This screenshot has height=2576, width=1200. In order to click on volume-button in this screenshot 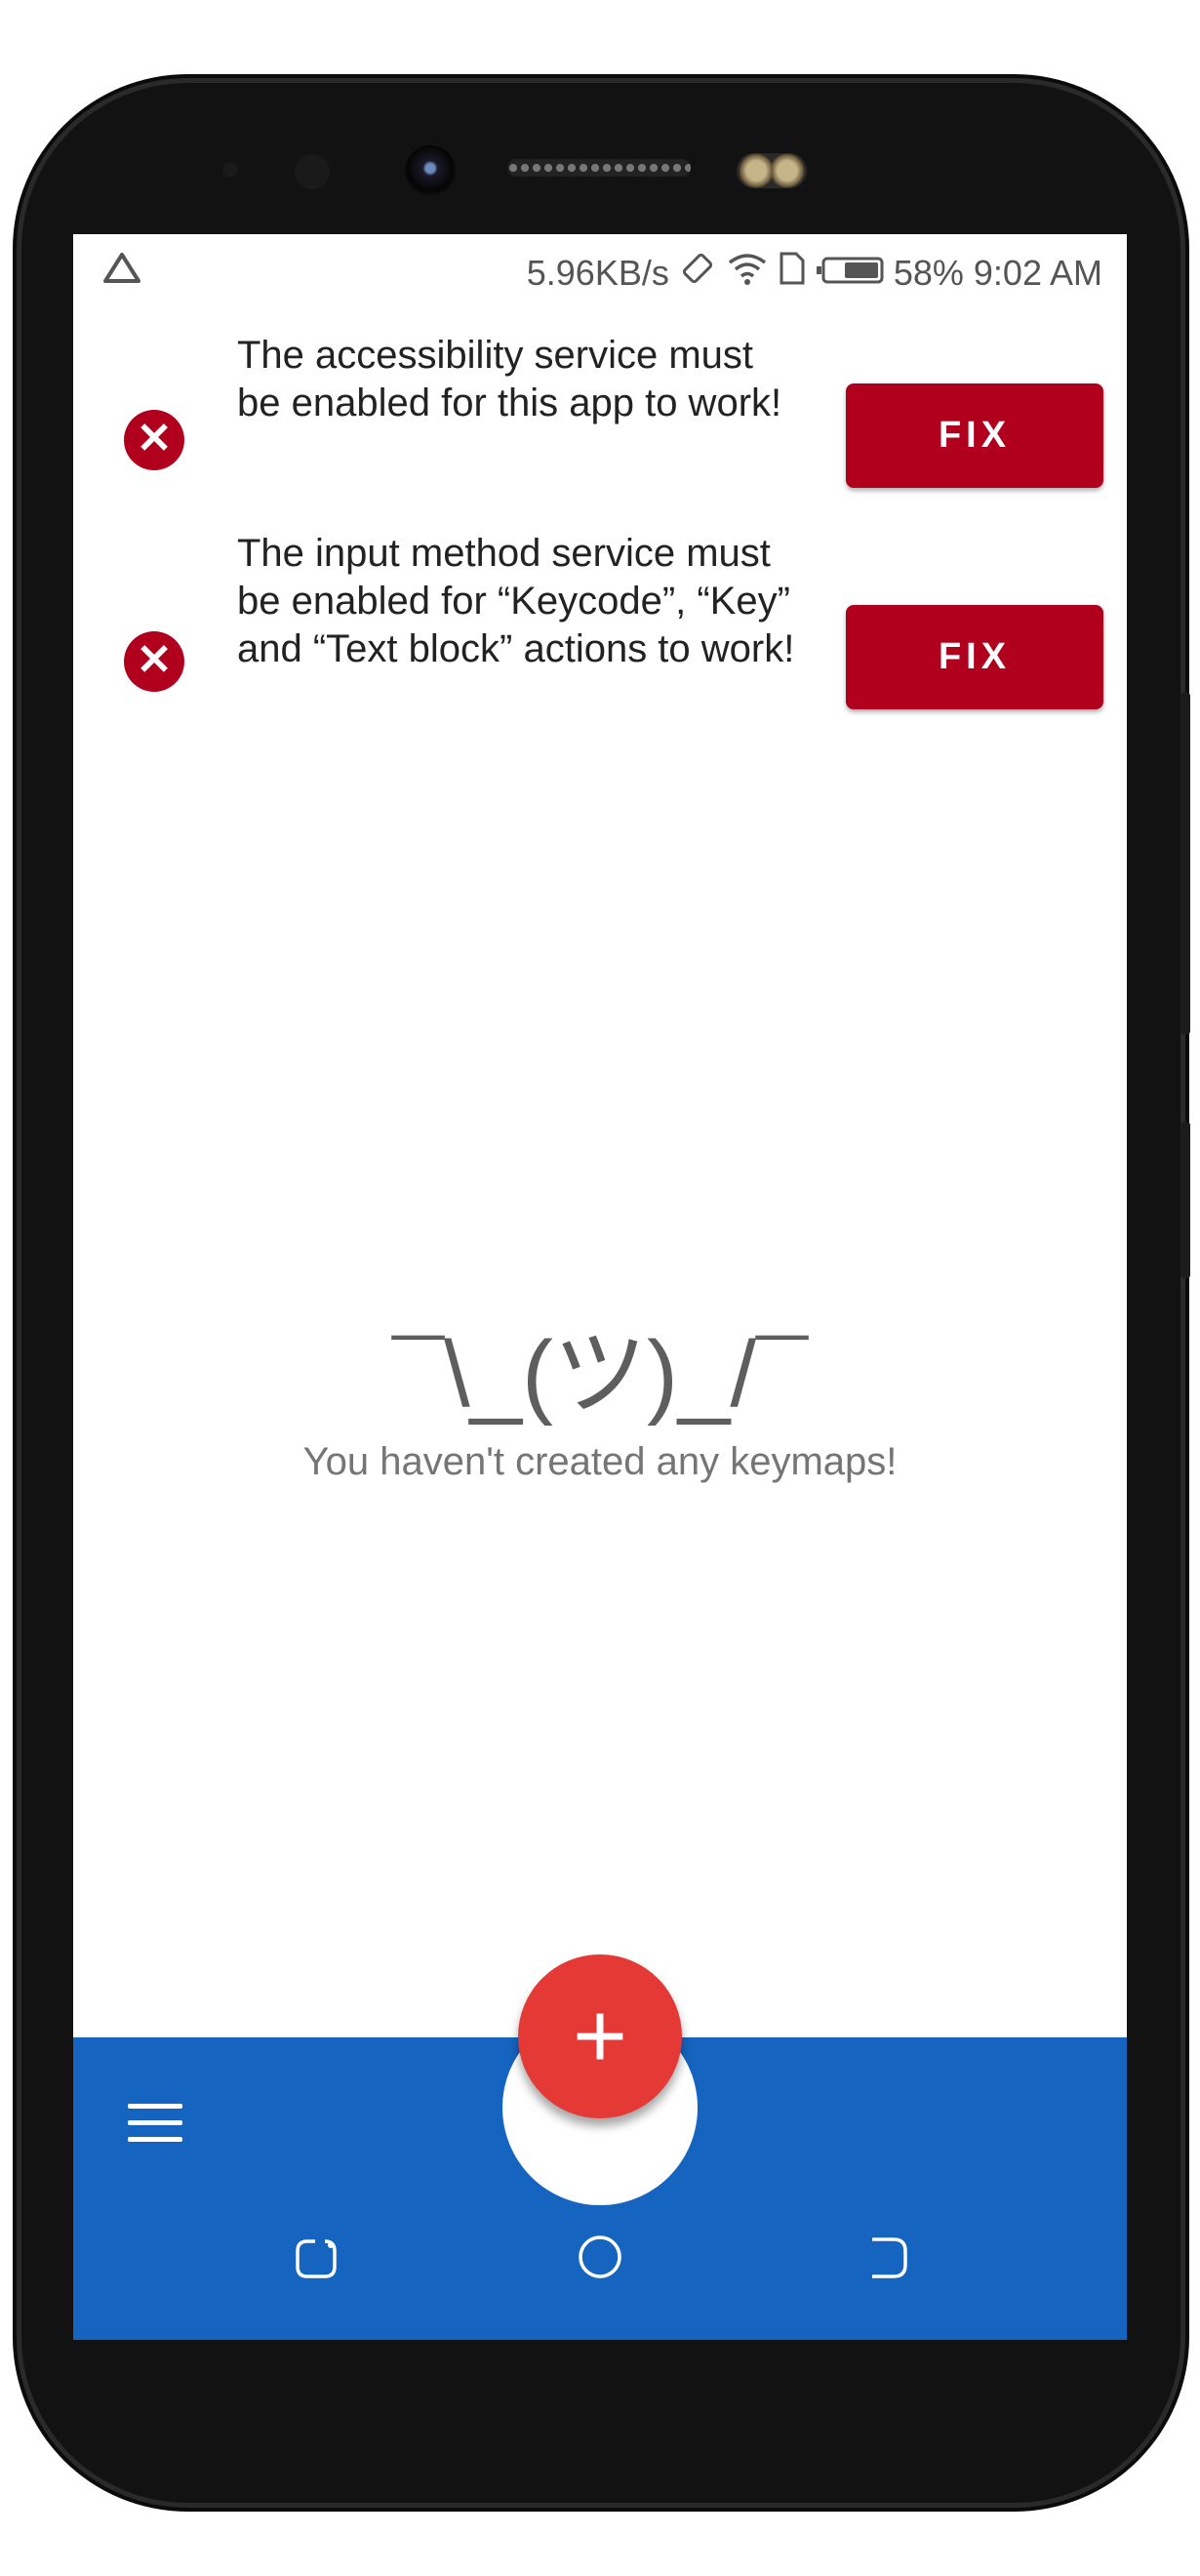, I will do `click(1185, 863)`.